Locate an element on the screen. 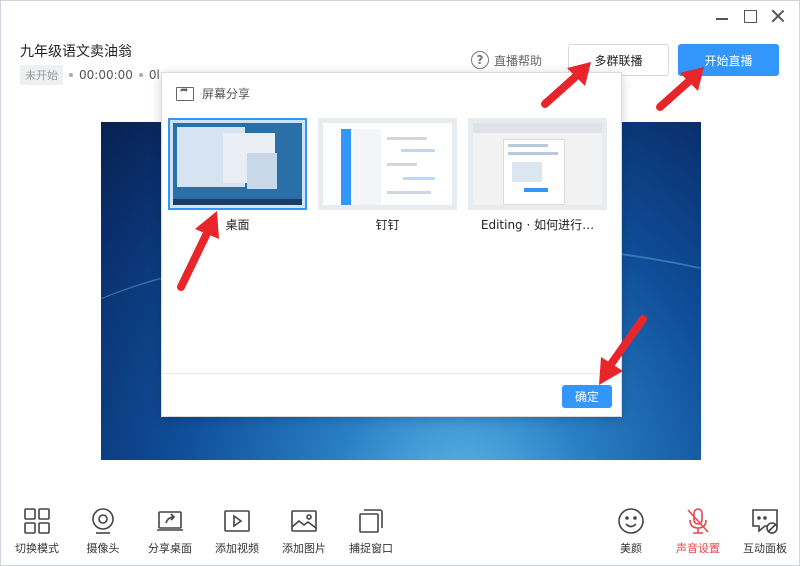 This screenshot has height=566, width=800. toolbar-sound-settings: 声音设置 is located at coordinates (698, 531).